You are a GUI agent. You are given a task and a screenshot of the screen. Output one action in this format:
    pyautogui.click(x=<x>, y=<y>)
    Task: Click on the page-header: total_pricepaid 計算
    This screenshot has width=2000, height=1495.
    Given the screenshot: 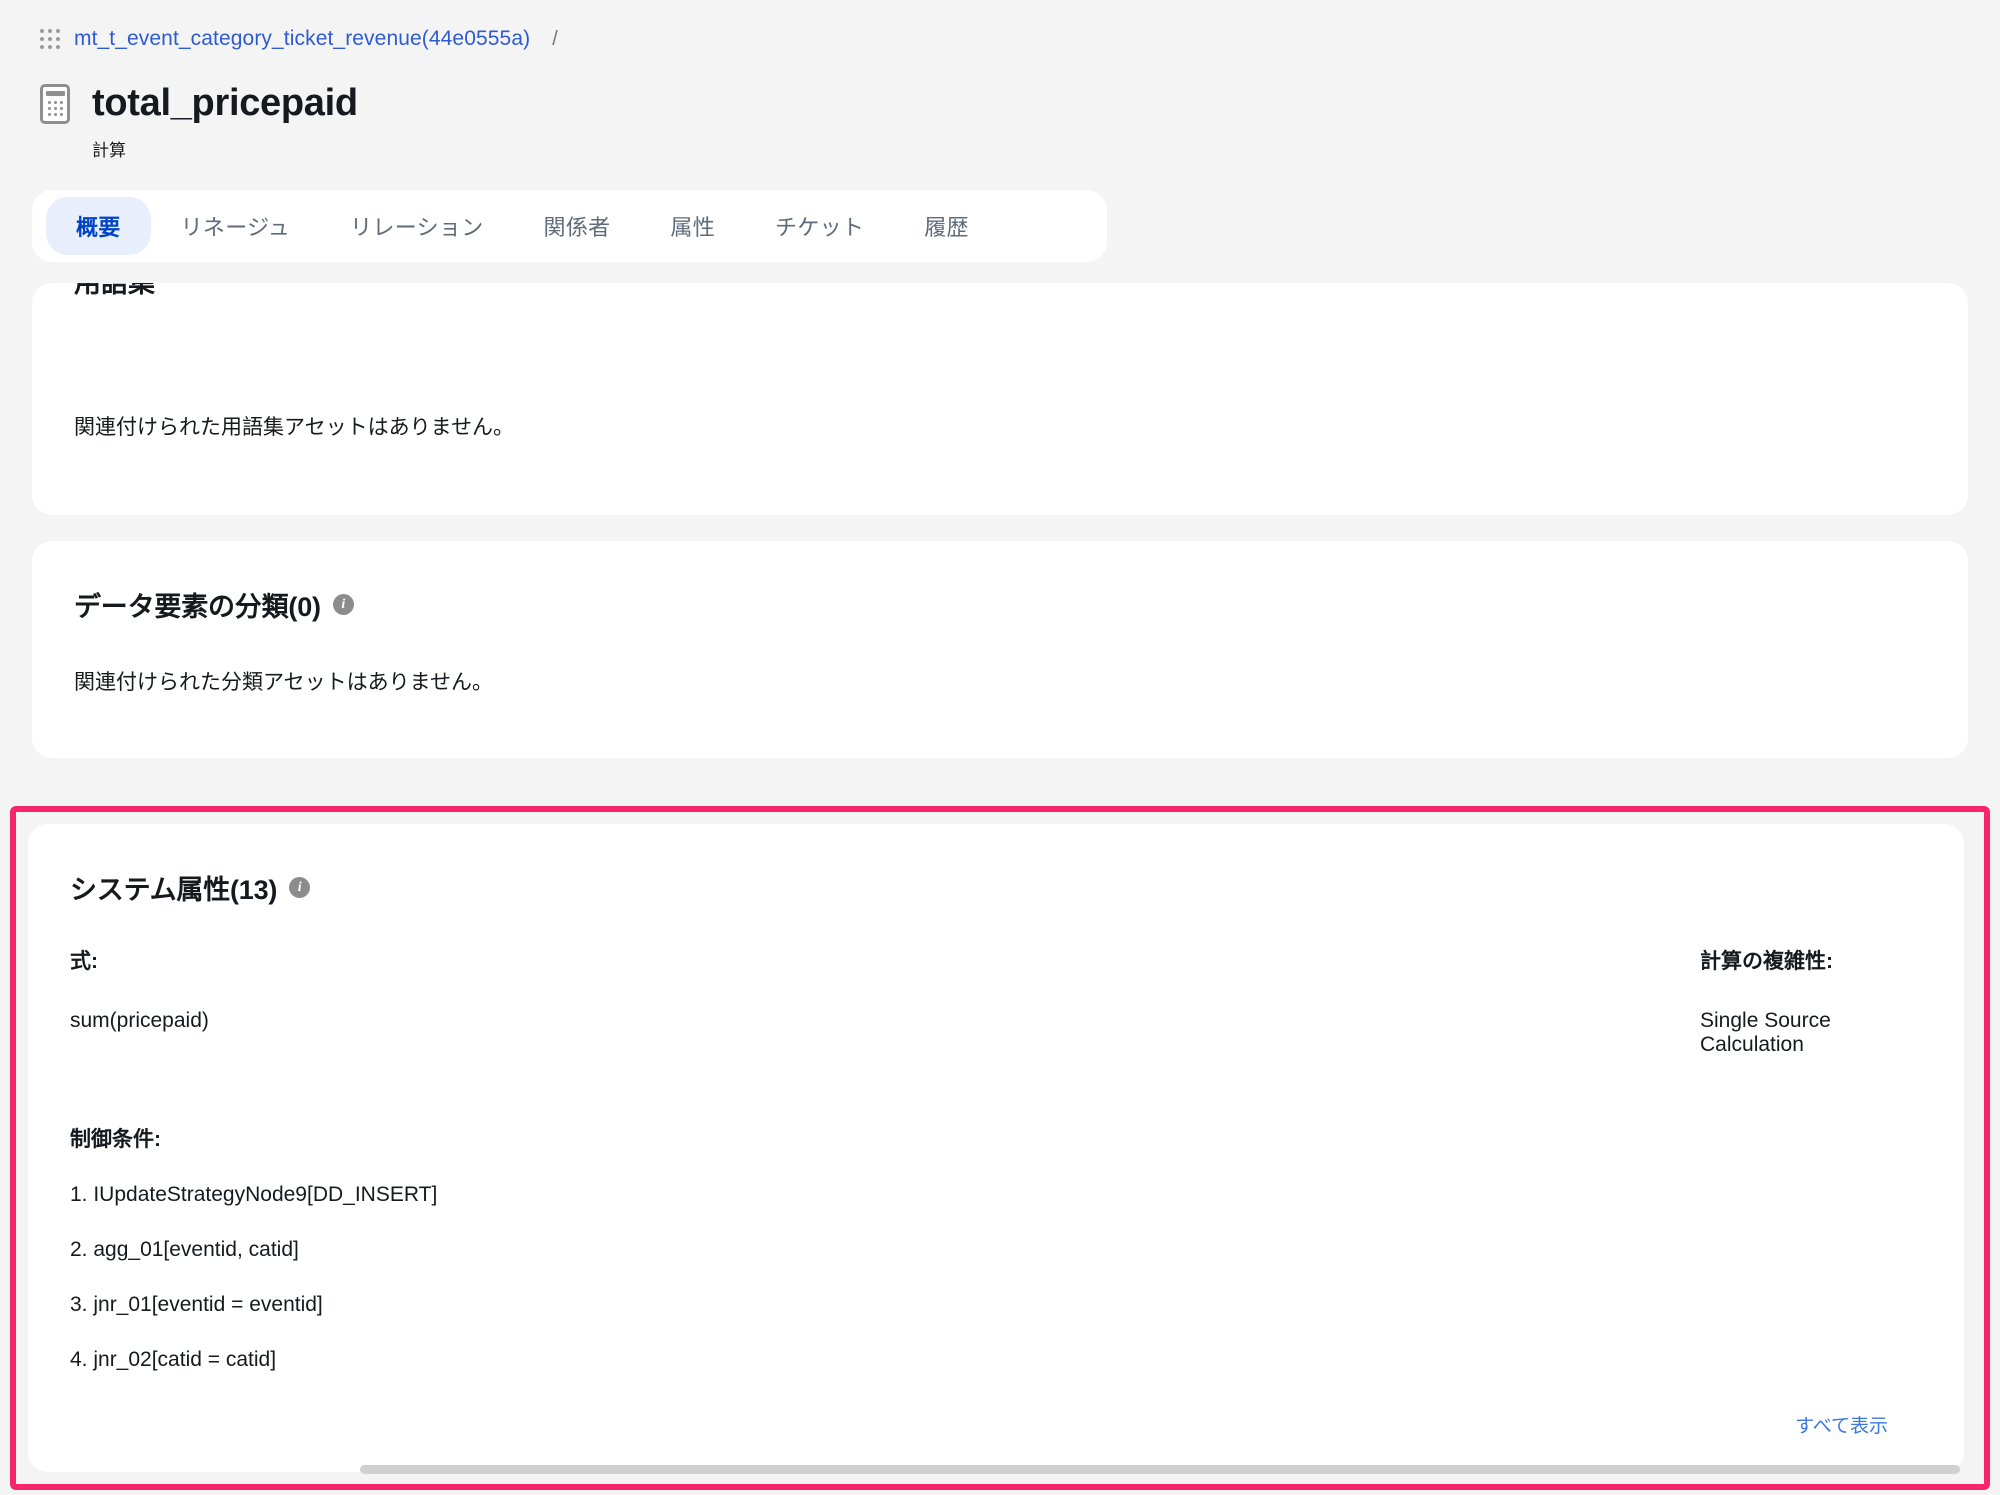 What is the action you would take?
    pyautogui.click(x=1000, y=108)
    